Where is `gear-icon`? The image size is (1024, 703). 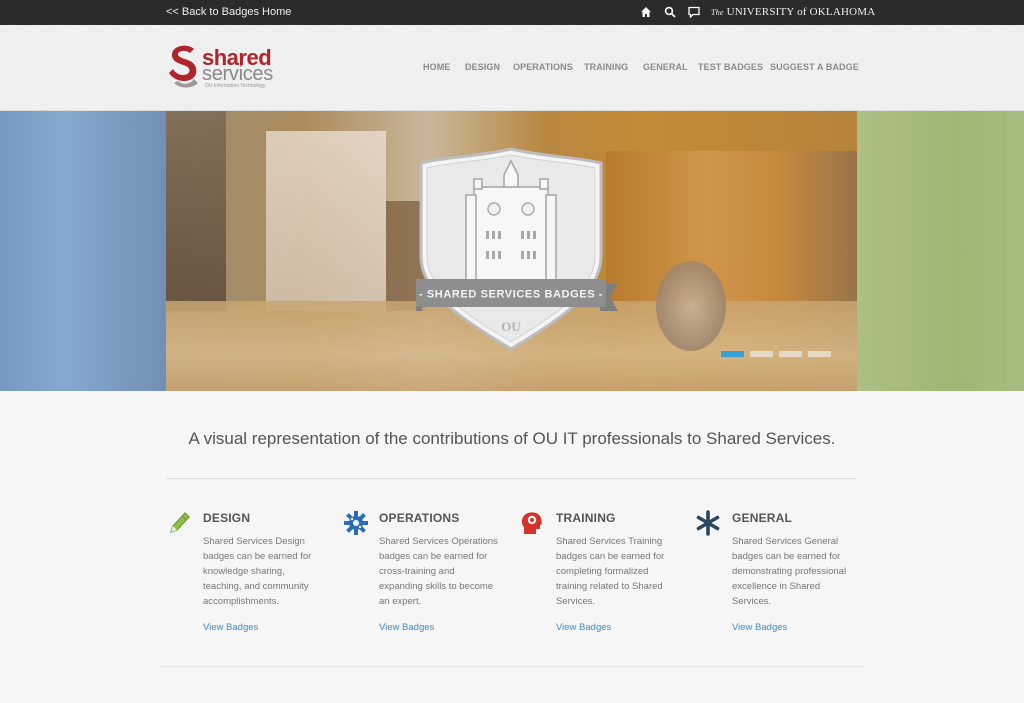 gear-icon is located at coordinates (355, 522).